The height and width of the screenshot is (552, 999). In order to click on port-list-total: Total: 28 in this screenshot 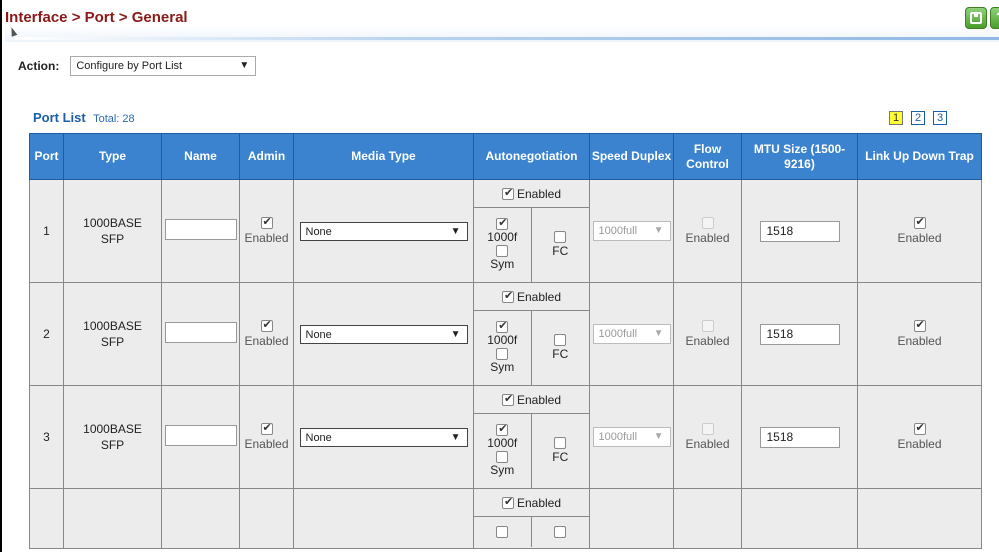, I will do `click(114, 119)`.